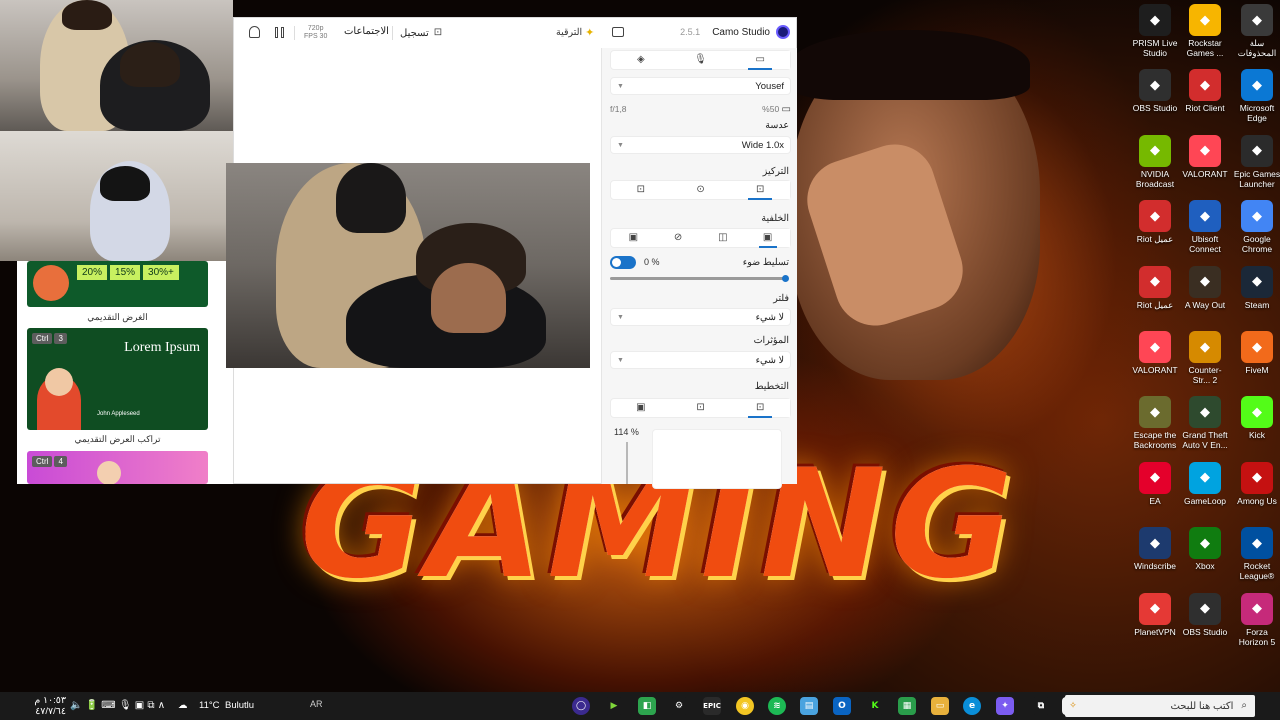 The width and height of the screenshot is (1280, 720). What do you see at coordinates (701, 408) in the screenshot?
I see `layout-center-icon: ⊡` at bounding box center [701, 408].